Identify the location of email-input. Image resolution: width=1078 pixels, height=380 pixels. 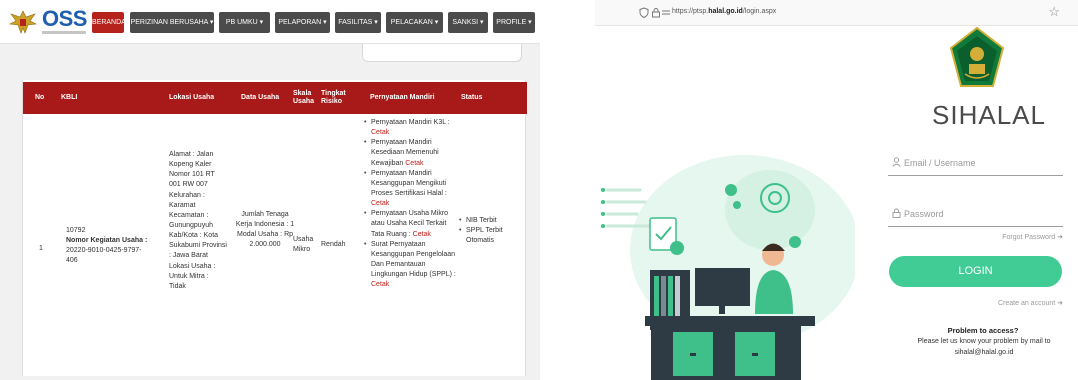
(979, 163).